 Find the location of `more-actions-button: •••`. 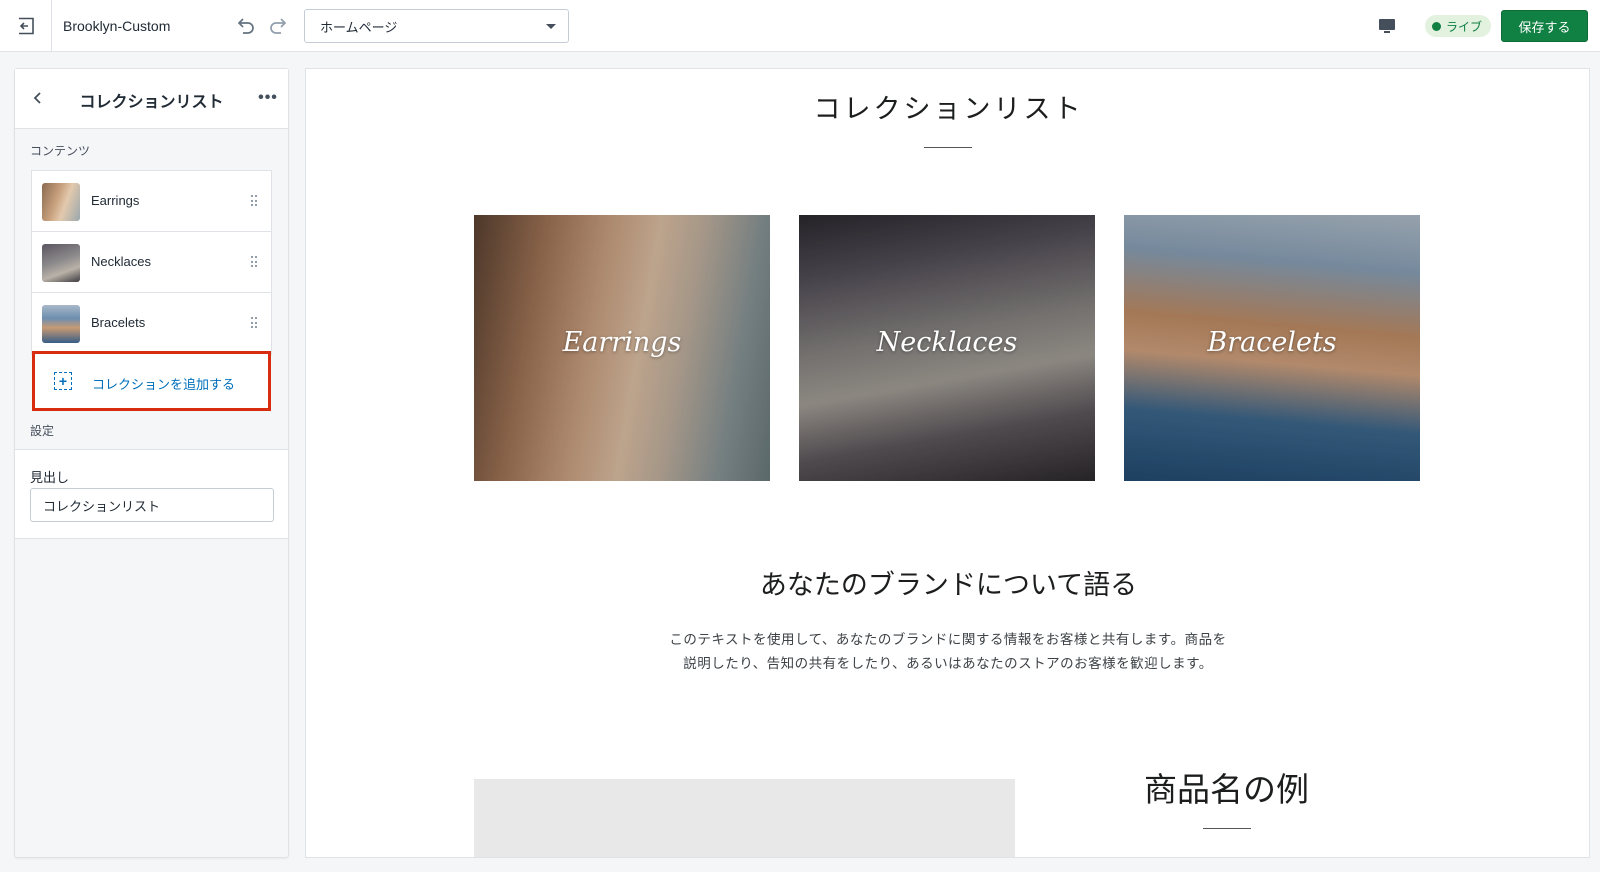

more-actions-button: ••• is located at coordinates (268, 98).